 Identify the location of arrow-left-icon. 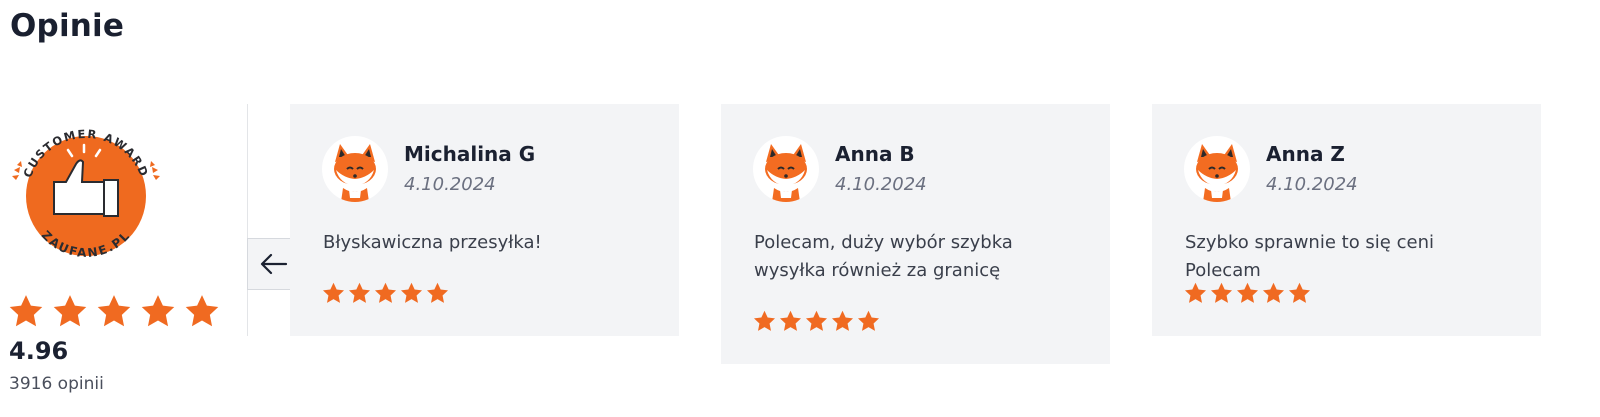
(273, 264).